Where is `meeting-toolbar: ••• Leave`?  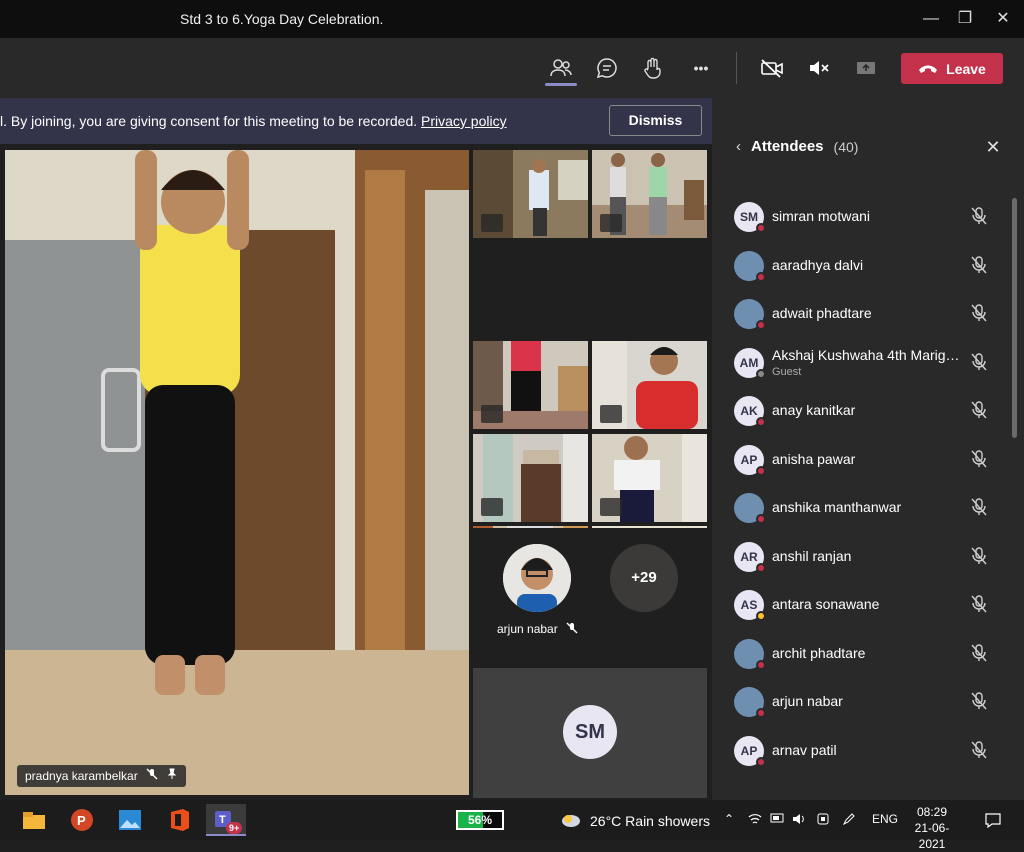
meeting-toolbar: ••• Leave is located at coordinates (512, 68).